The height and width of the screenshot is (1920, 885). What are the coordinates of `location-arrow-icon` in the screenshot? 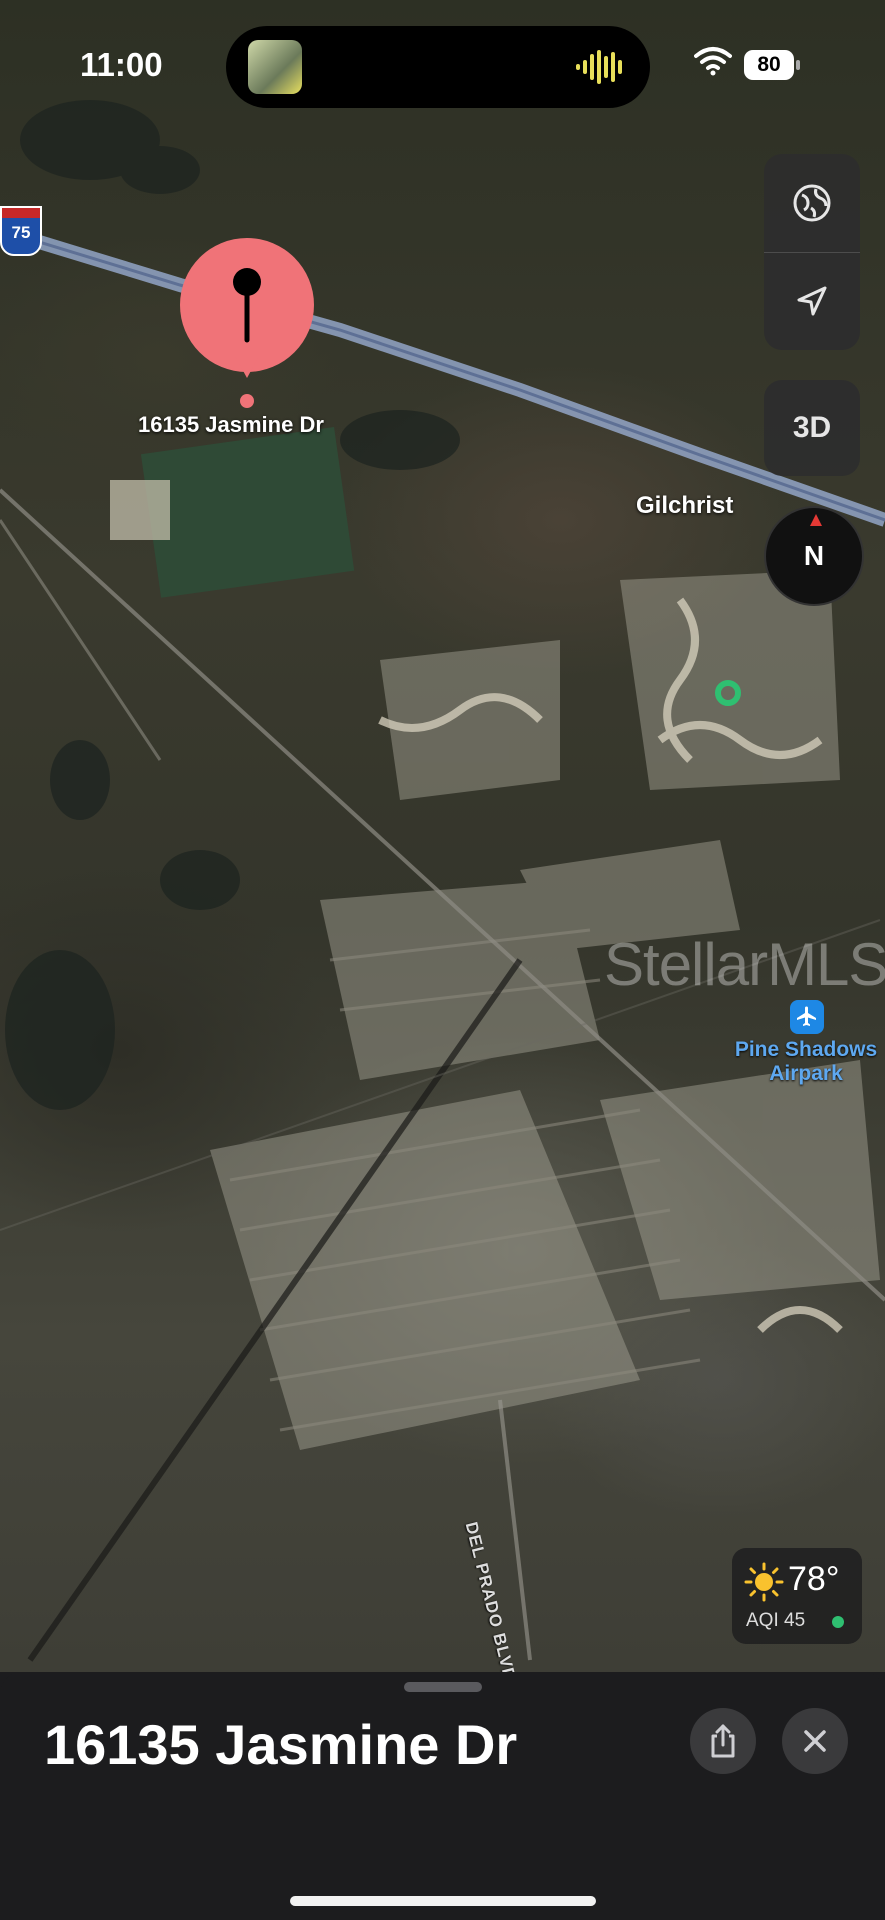 It's located at (812, 301).